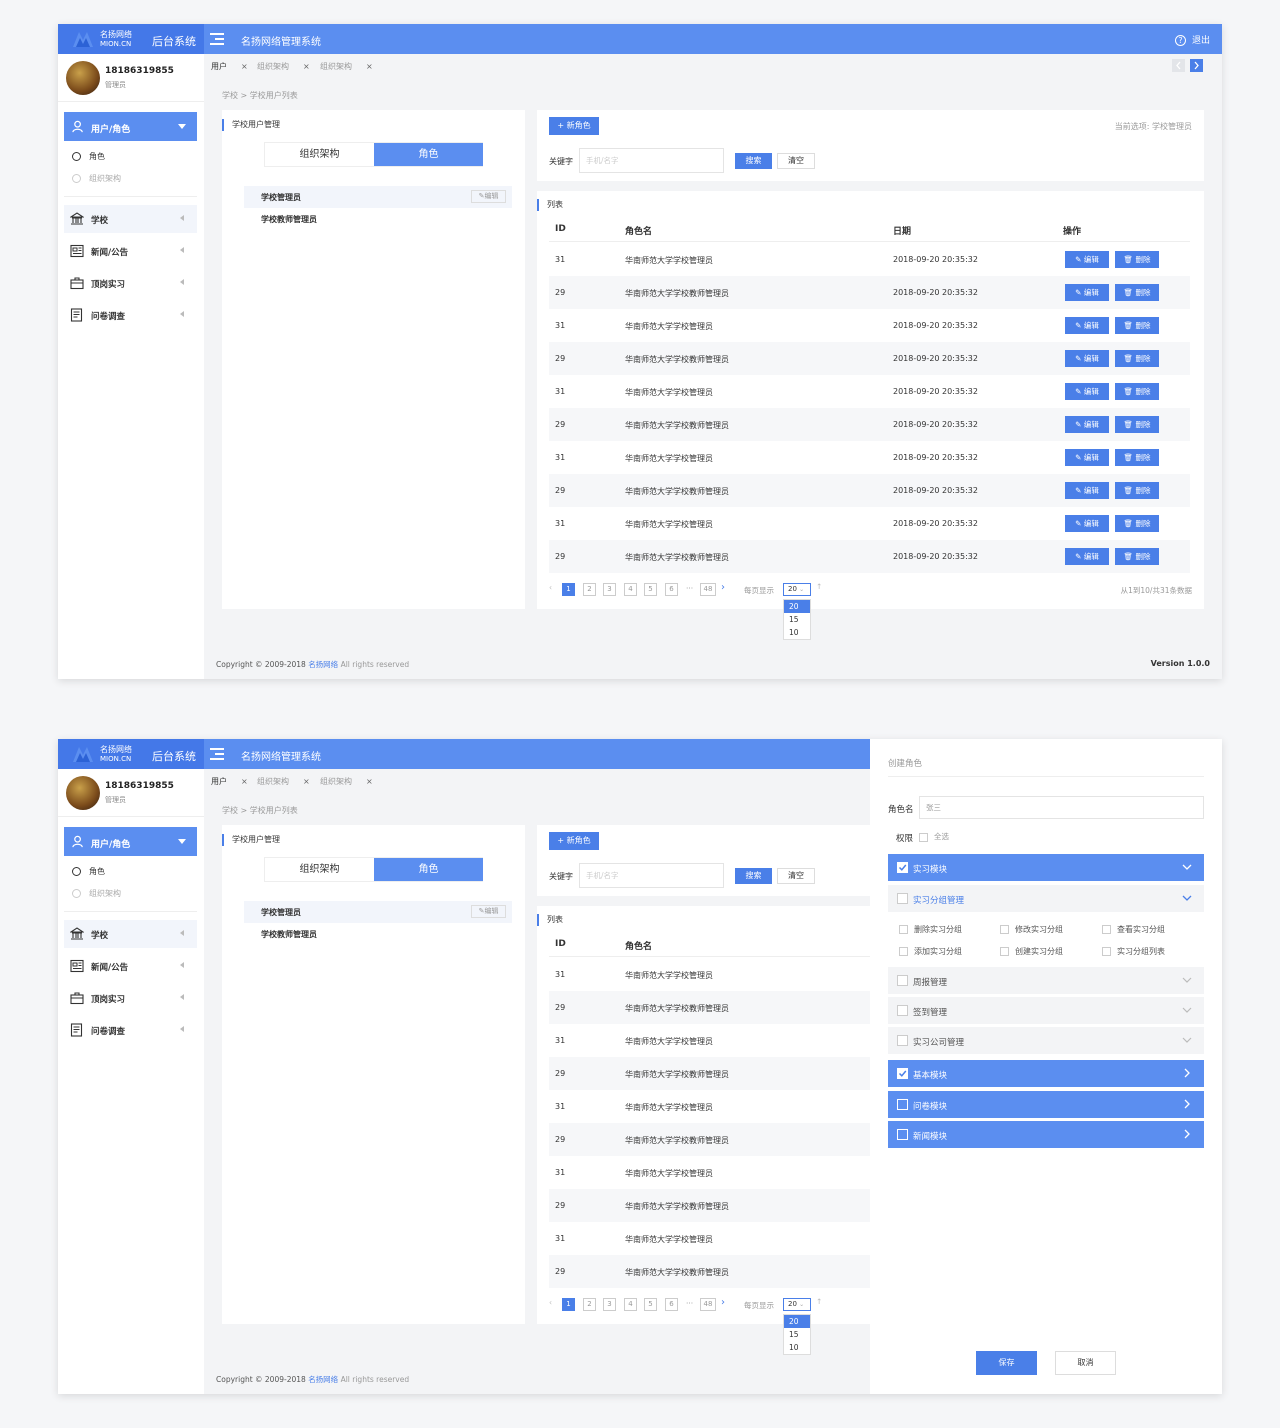  Describe the element at coordinates (1085, 1363) in the screenshot. I see `cancel-button: 取消` at that location.